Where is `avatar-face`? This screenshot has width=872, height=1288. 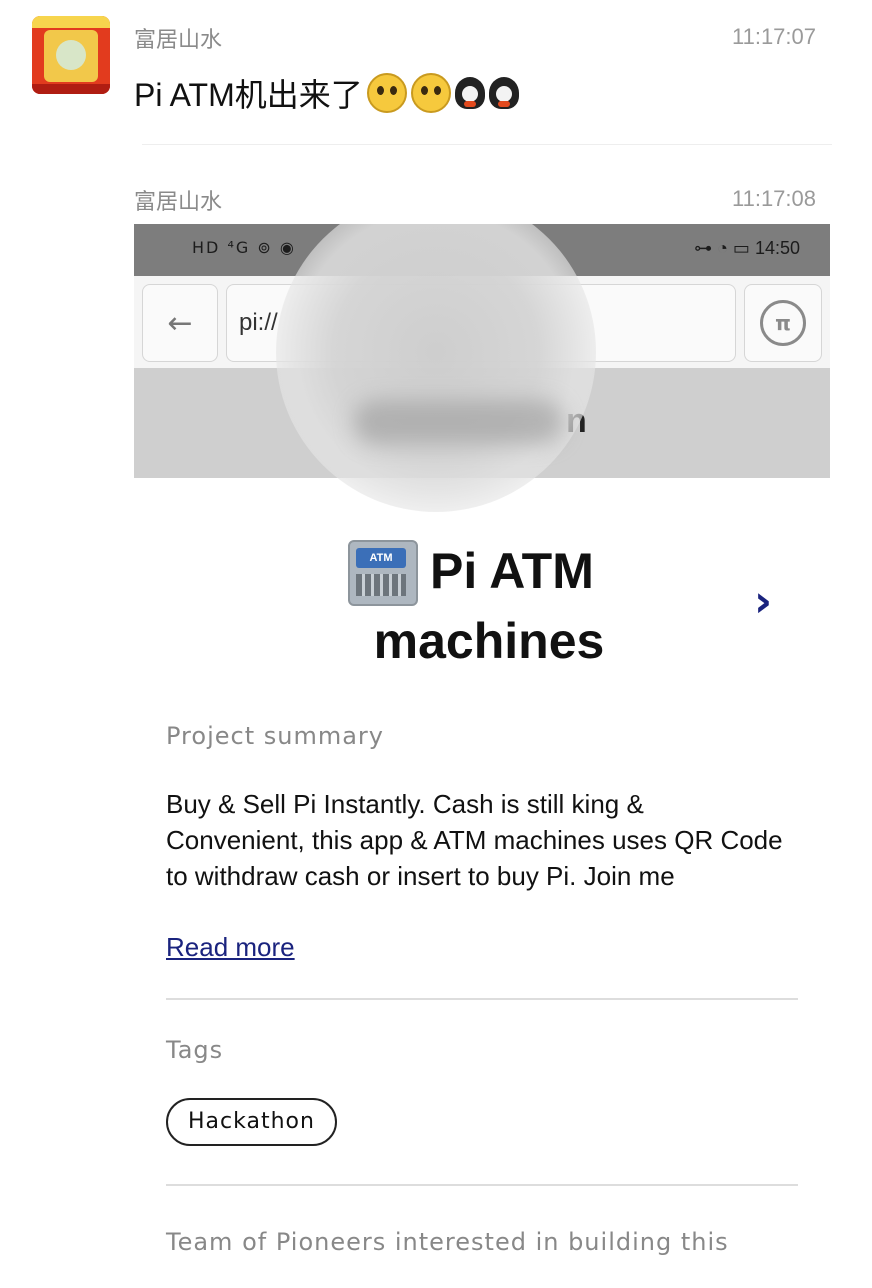
avatar-face is located at coordinates (71, 55).